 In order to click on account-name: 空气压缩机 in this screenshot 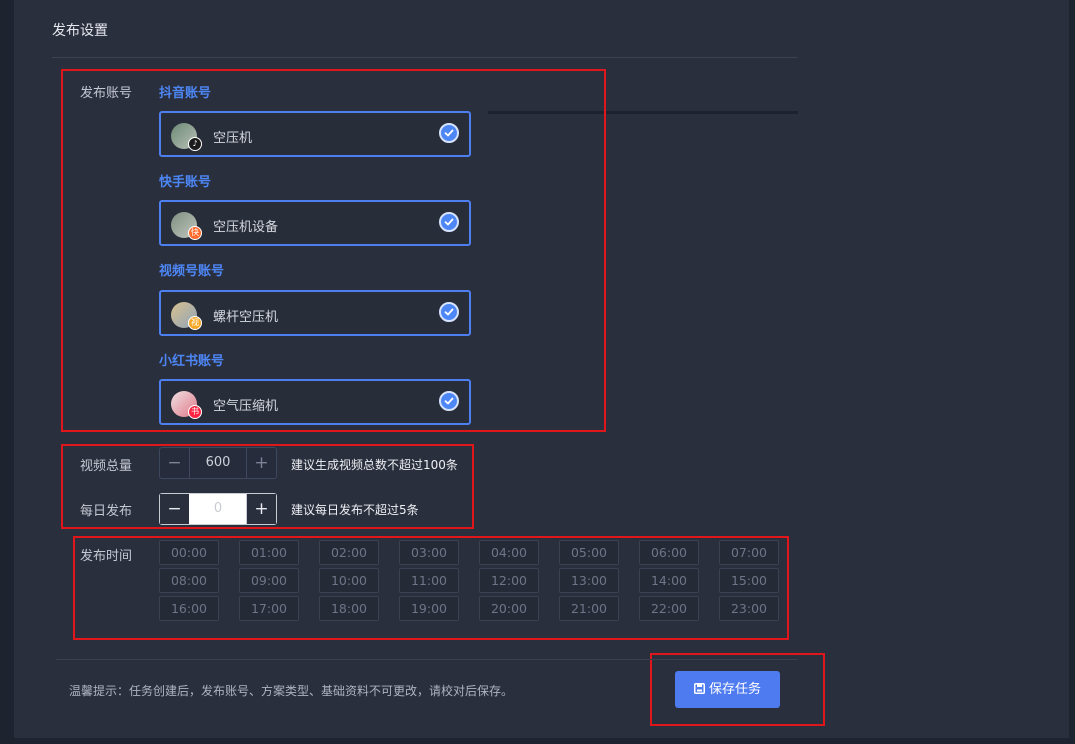, I will do `click(246, 406)`.